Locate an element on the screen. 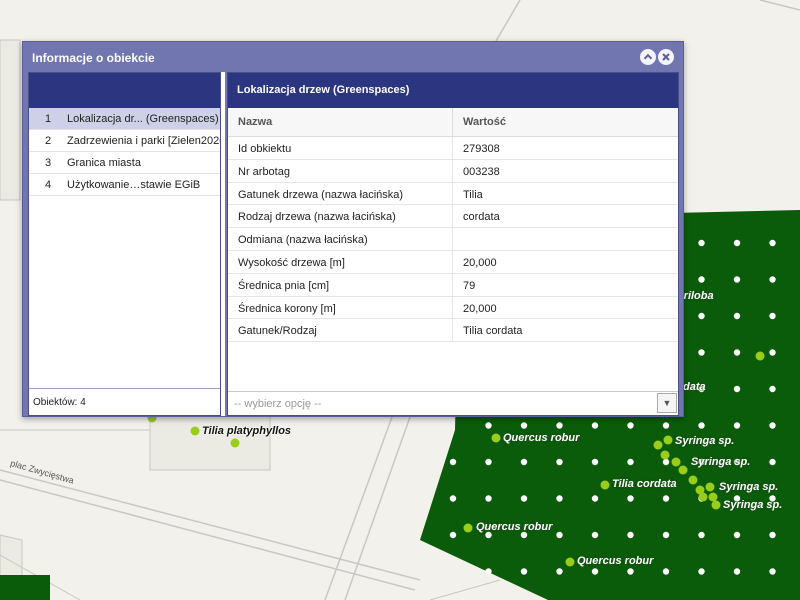 The width and height of the screenshot is (800, 600). table-row: Odmiana (nazwa łacińska) is located at coordinates (453, 239).